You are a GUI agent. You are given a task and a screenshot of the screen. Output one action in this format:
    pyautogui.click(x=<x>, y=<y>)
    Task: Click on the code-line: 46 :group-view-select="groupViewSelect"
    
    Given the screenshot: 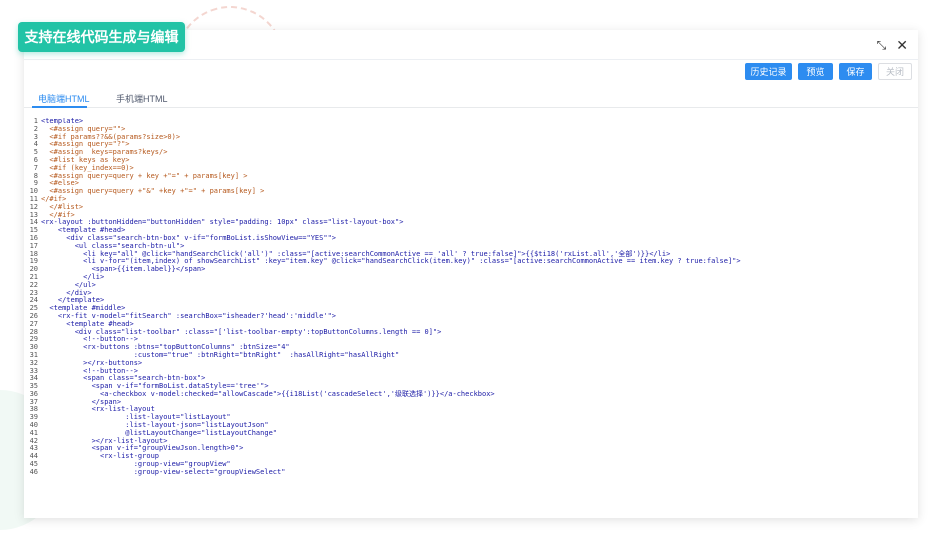 What is the action you would take?
    pyautogui.click(x=471, y=472)
    